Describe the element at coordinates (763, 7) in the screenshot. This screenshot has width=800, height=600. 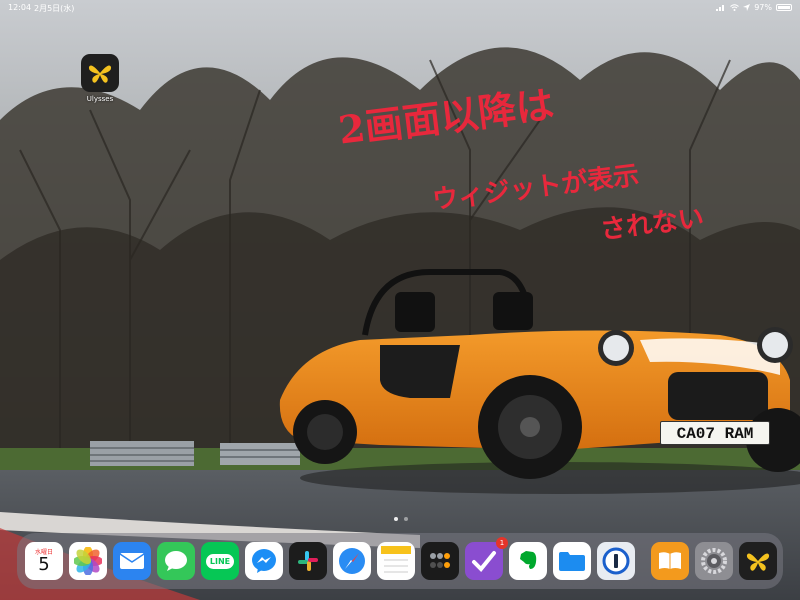
I see `battery-percent: 97%` at that location.